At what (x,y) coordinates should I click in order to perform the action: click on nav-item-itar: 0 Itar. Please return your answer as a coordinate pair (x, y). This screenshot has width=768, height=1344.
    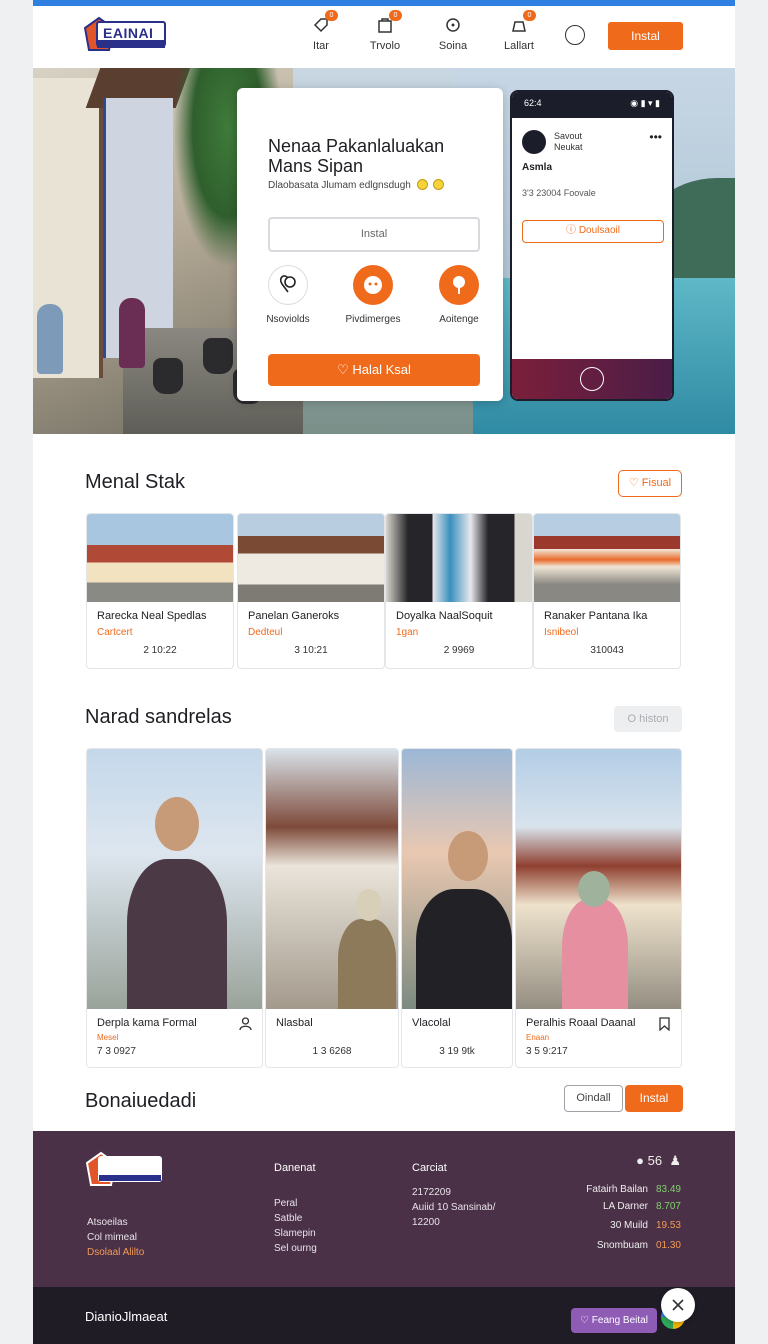
    Looking at the image, I should click on (321, 31).